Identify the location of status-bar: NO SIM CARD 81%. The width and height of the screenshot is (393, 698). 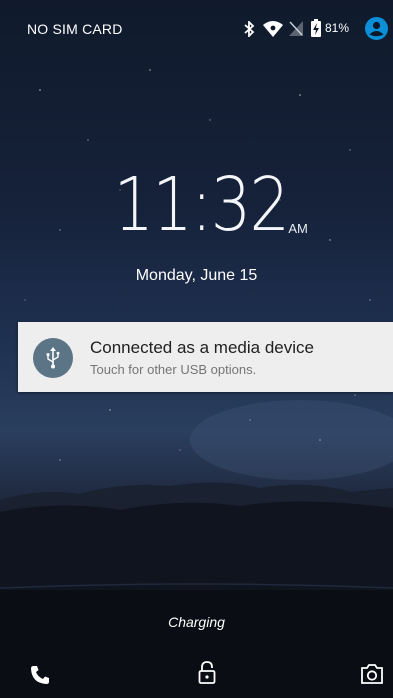
(196, 29).